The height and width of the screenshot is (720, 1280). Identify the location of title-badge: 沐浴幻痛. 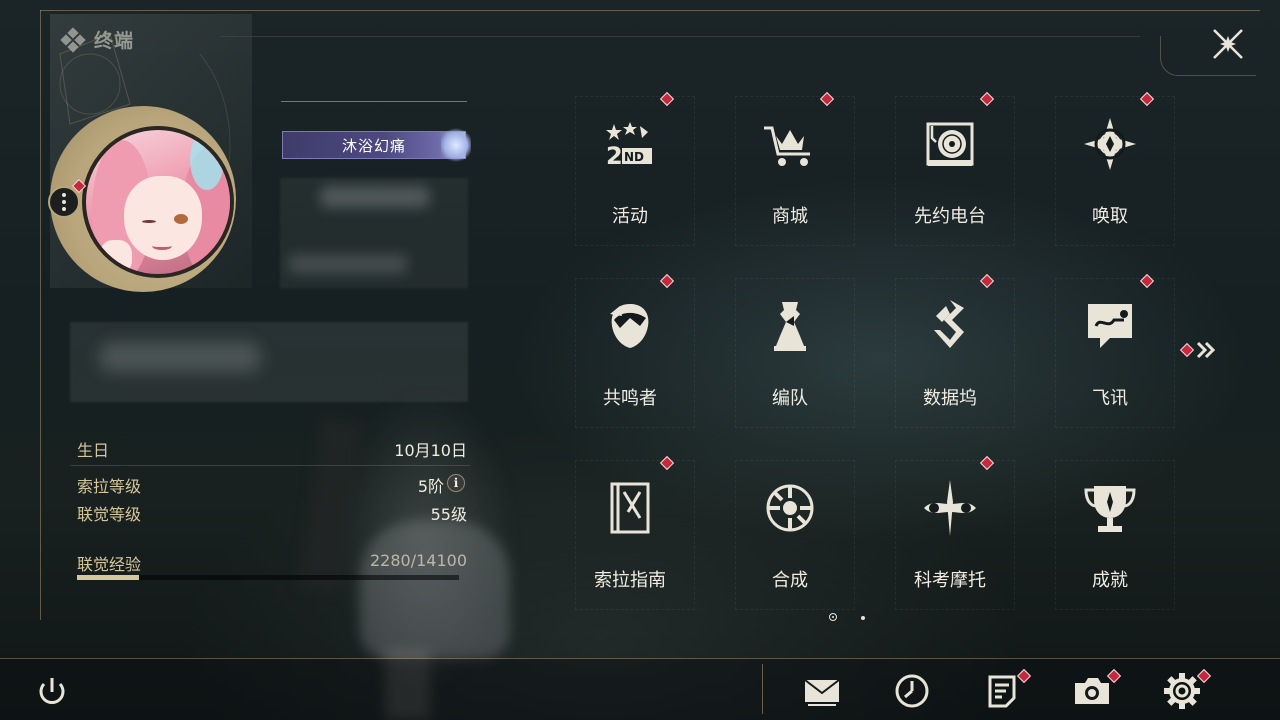
(376, 145).